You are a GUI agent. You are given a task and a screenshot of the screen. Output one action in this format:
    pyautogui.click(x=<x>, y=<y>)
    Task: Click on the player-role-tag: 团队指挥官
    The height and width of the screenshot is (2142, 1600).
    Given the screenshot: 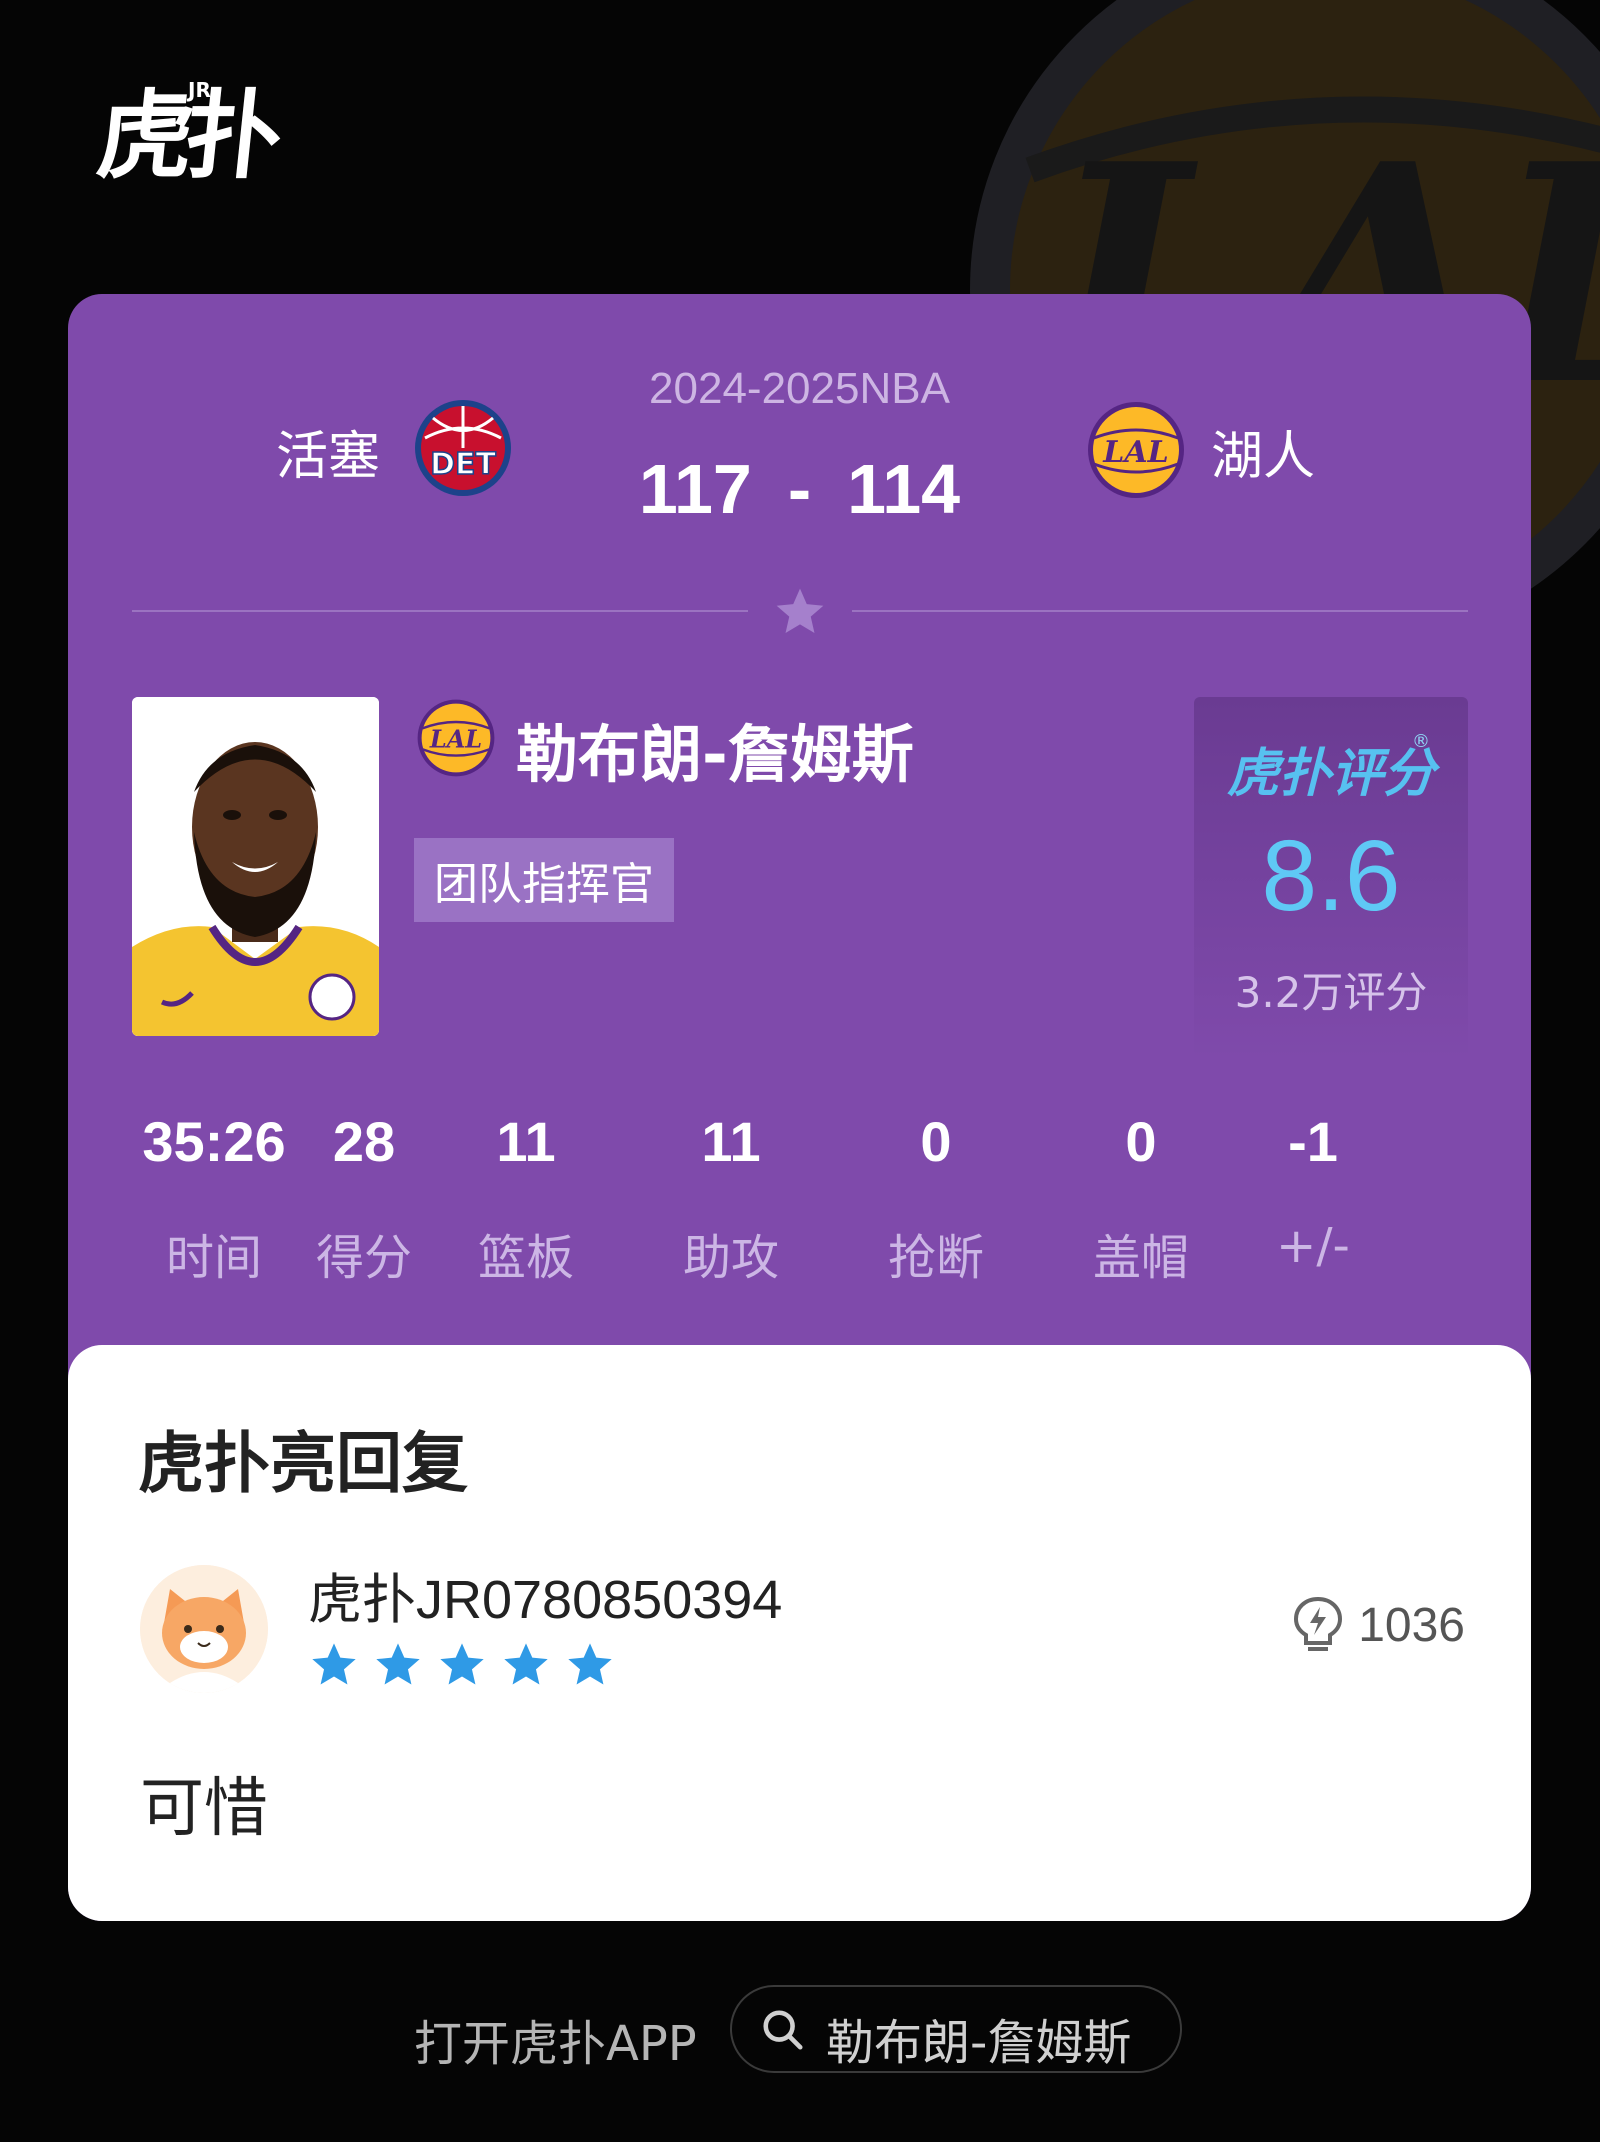 What is the action you would take?
    pyautogui.click(x=544, y=880)
    